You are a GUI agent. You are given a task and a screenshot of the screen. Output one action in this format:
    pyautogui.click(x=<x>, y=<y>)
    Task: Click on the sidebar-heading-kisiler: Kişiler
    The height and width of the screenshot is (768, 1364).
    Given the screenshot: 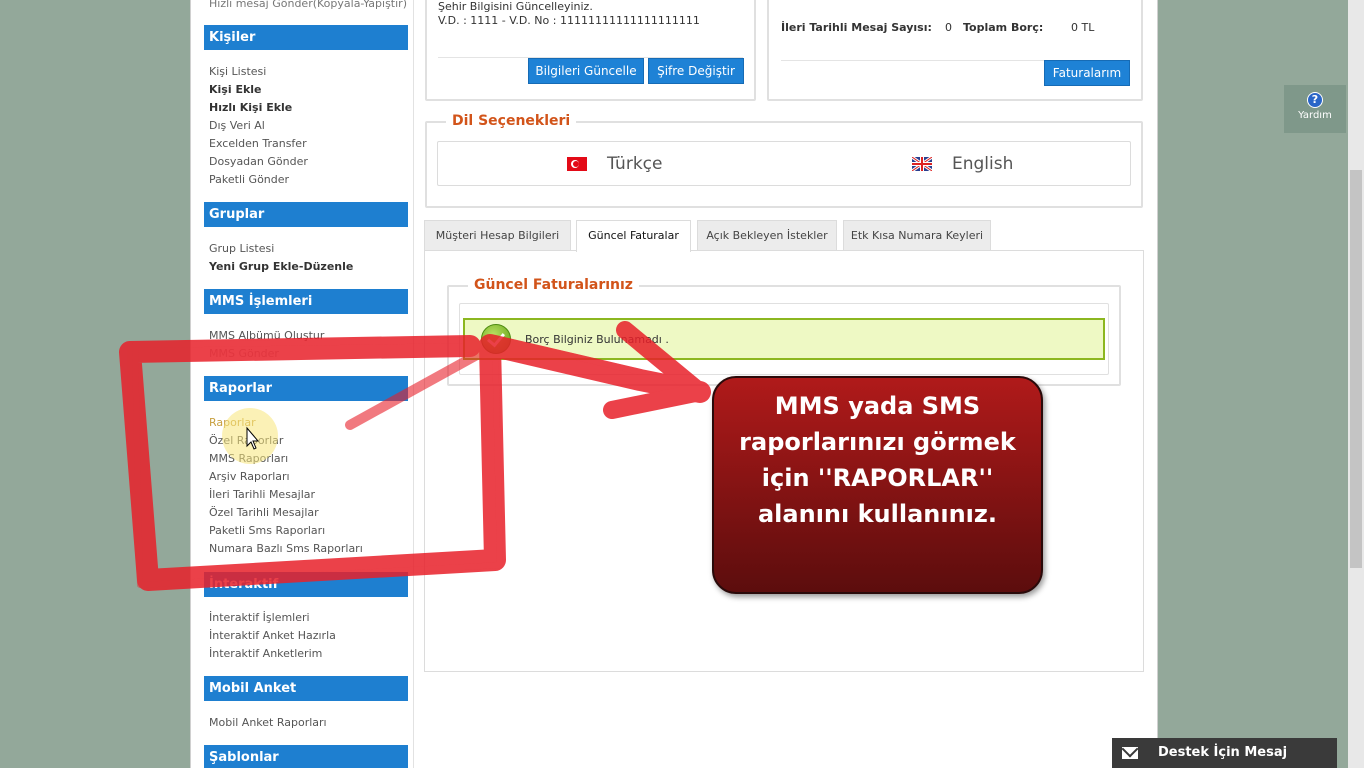 What is the action you would take?
    pyautogui.click(x=306, y=37)
    